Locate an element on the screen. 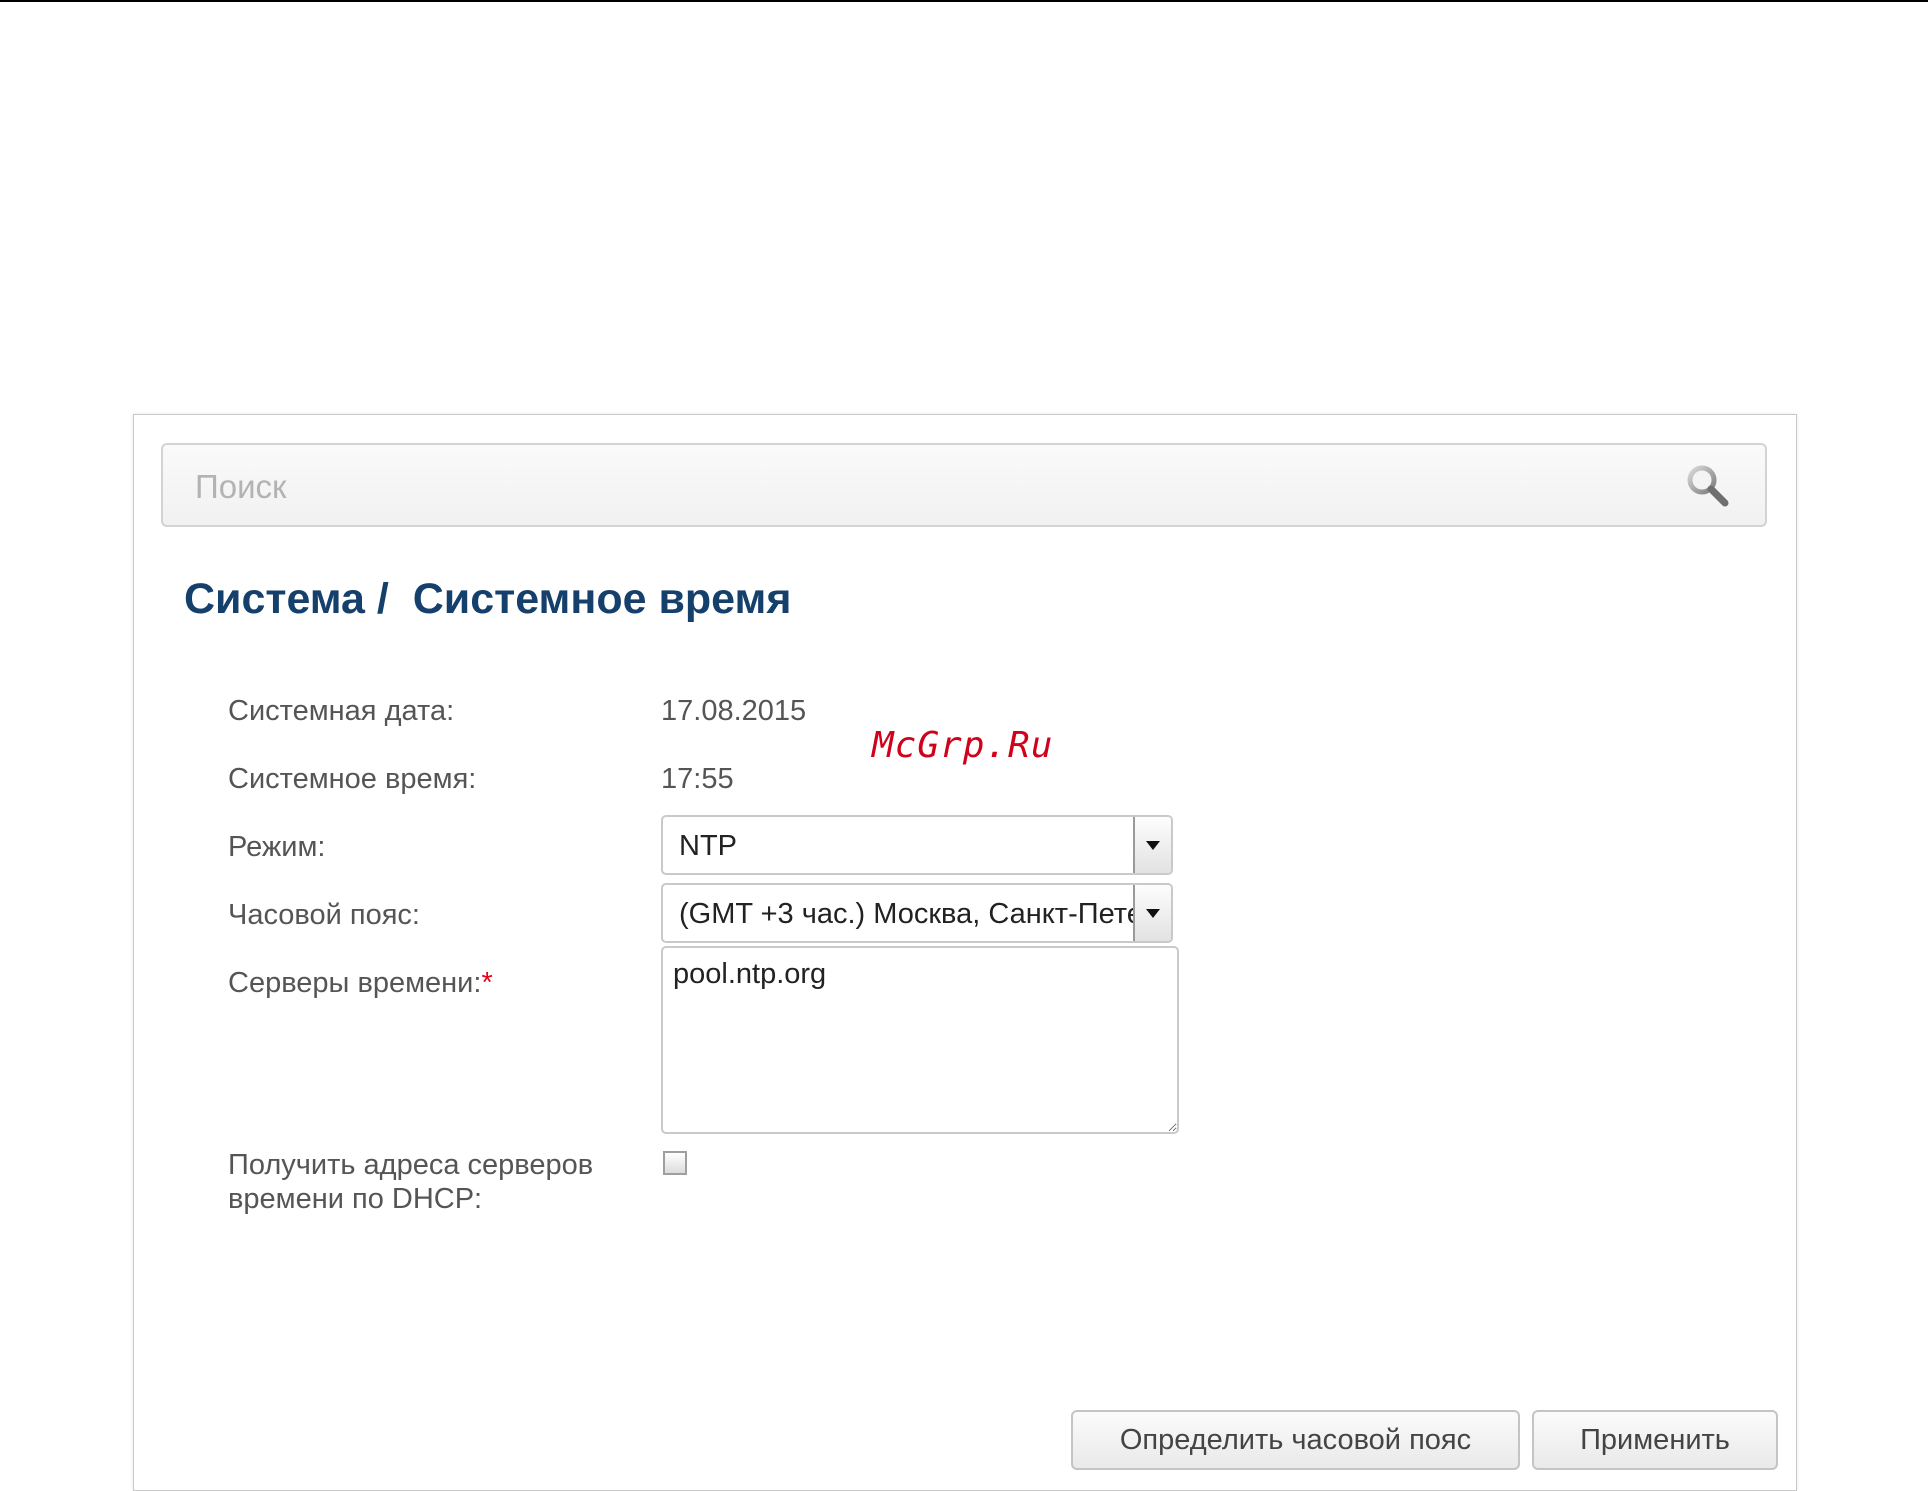 Image resolution: width=1928 pixels, height=1491 pixels. timezone-select-value: (GMT +3 час.) Москва, Санкт-Петербург is located at coordinates (926, 914).